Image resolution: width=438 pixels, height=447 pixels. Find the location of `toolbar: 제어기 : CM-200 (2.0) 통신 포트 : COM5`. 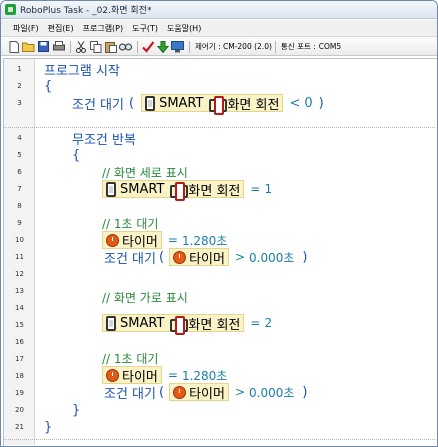

toolbar: 제어기 : CM-200 (2.0) 통신 포트 : COM5 is located at coordinates (219, 47).